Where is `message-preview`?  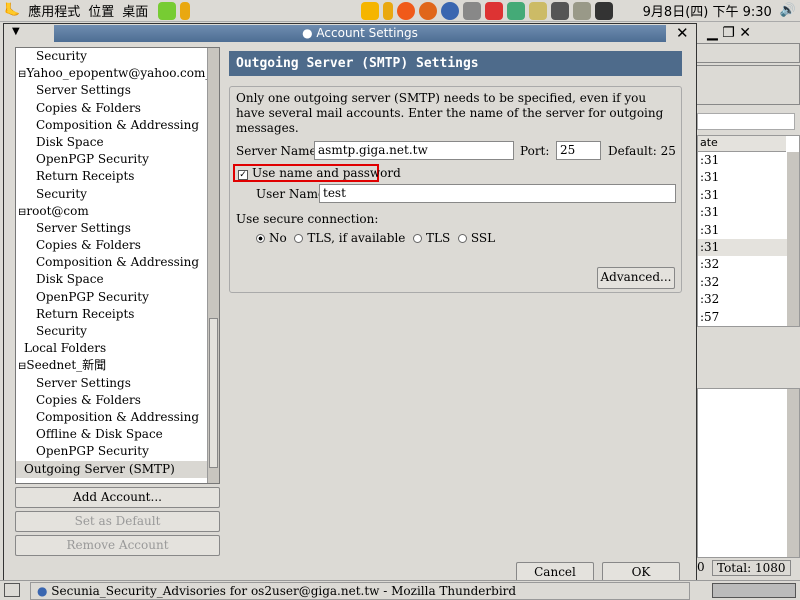 message-preview is located at coordinates (748, 473).